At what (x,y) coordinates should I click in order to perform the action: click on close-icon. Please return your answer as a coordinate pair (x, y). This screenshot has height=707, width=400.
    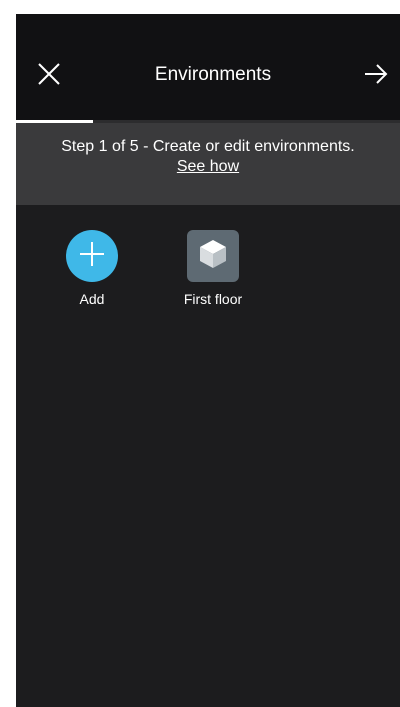
    Looking at the image, I should click on (49, 76).